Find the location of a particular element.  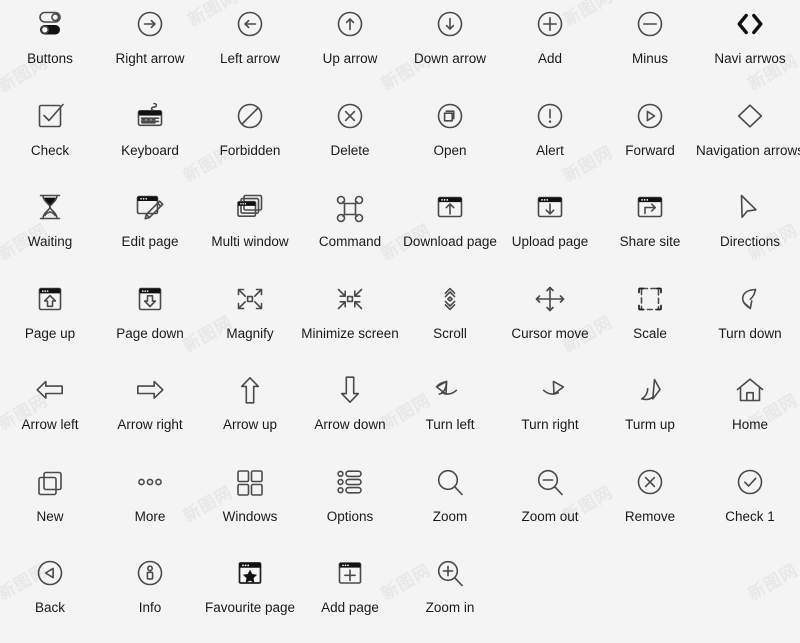

icon-cell: Arrow up is located at coordinates (250, 412).